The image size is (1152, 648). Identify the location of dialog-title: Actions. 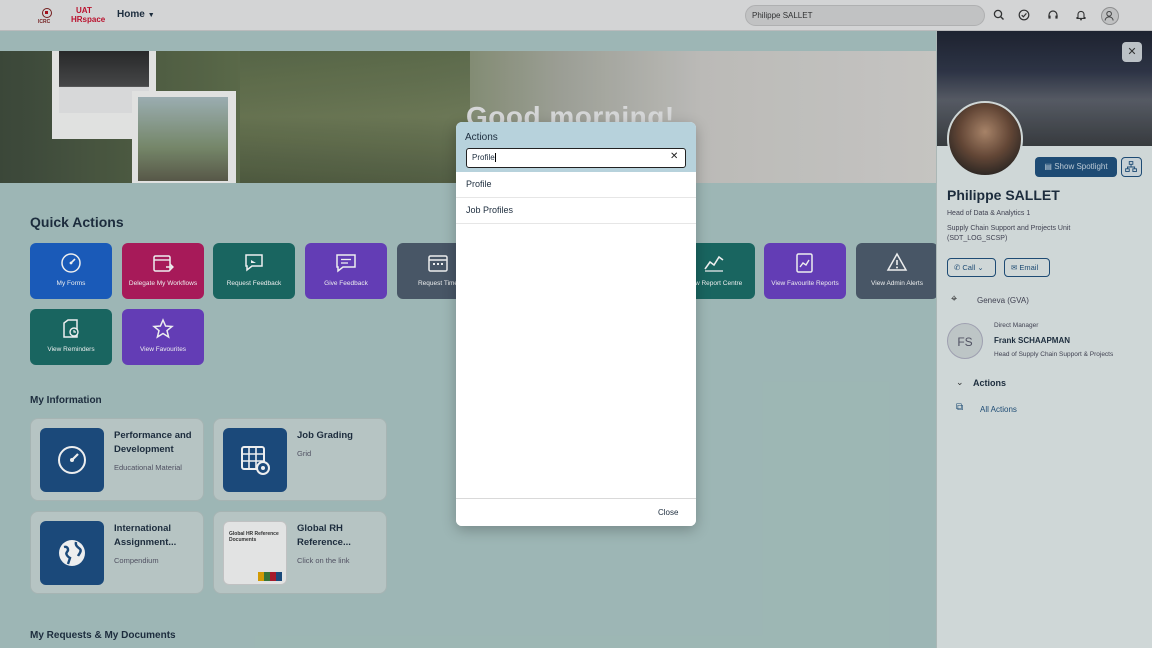
(481, 137).